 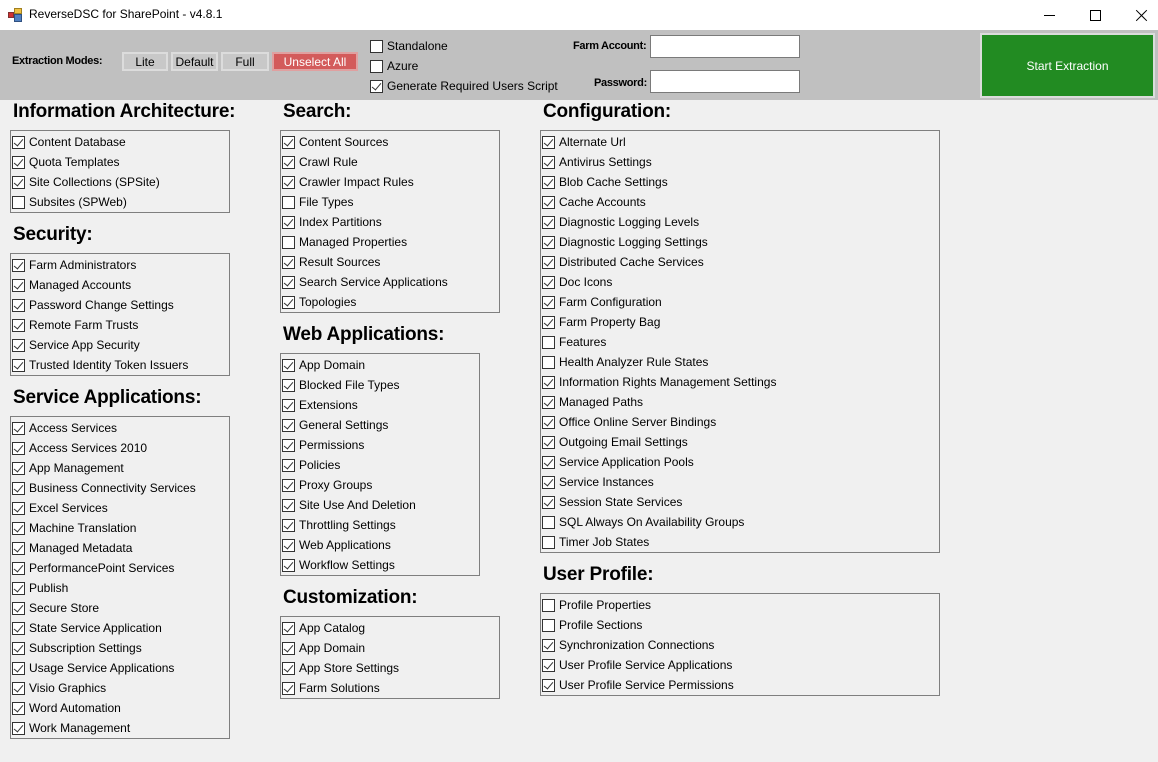 I want to click on checkbox-item: App Catalog, so click(x=390, y=628).